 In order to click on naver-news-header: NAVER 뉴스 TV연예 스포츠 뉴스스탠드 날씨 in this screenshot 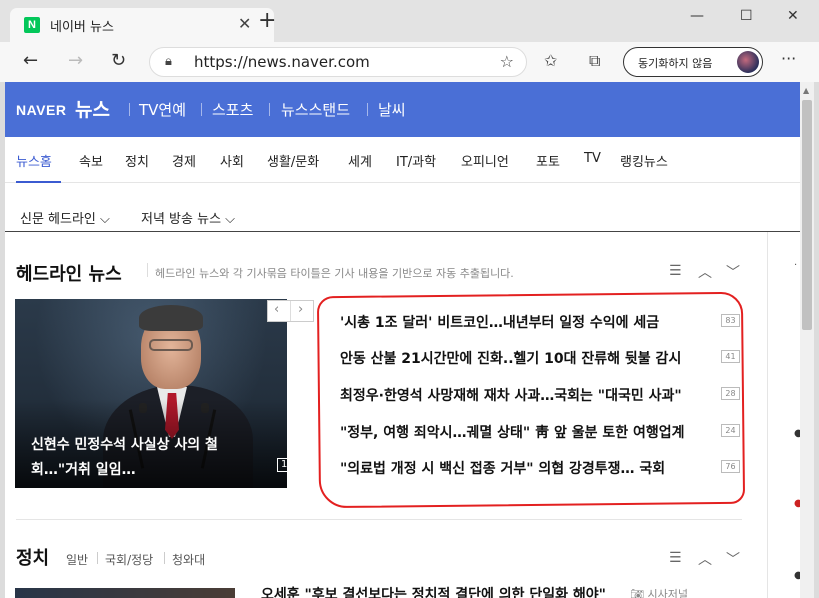, I will do `click(402, 109)`.